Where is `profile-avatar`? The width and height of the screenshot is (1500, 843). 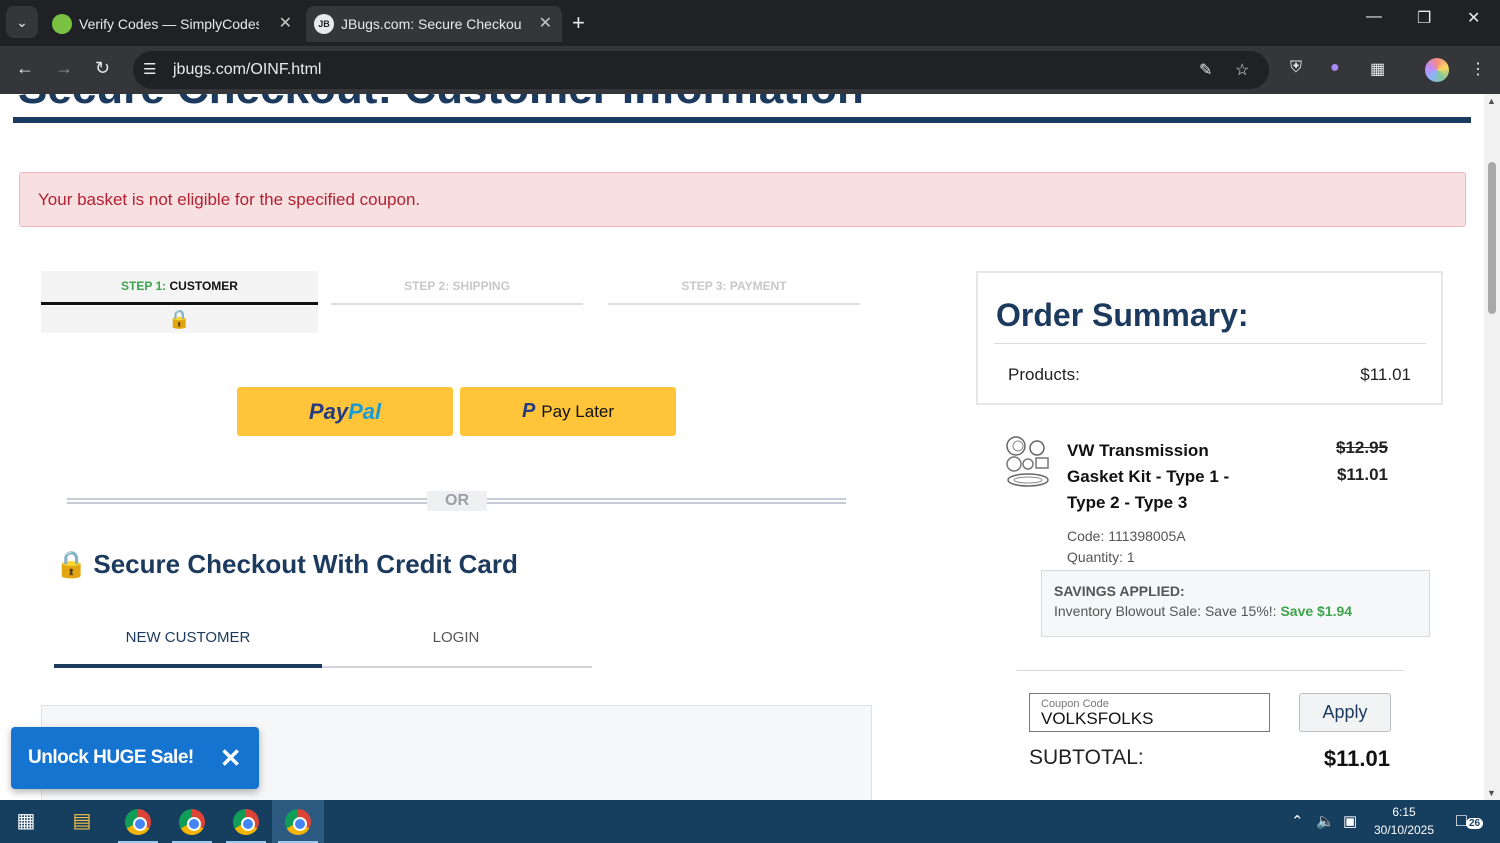
profile-avatar is located at coordinates (1437, 70).